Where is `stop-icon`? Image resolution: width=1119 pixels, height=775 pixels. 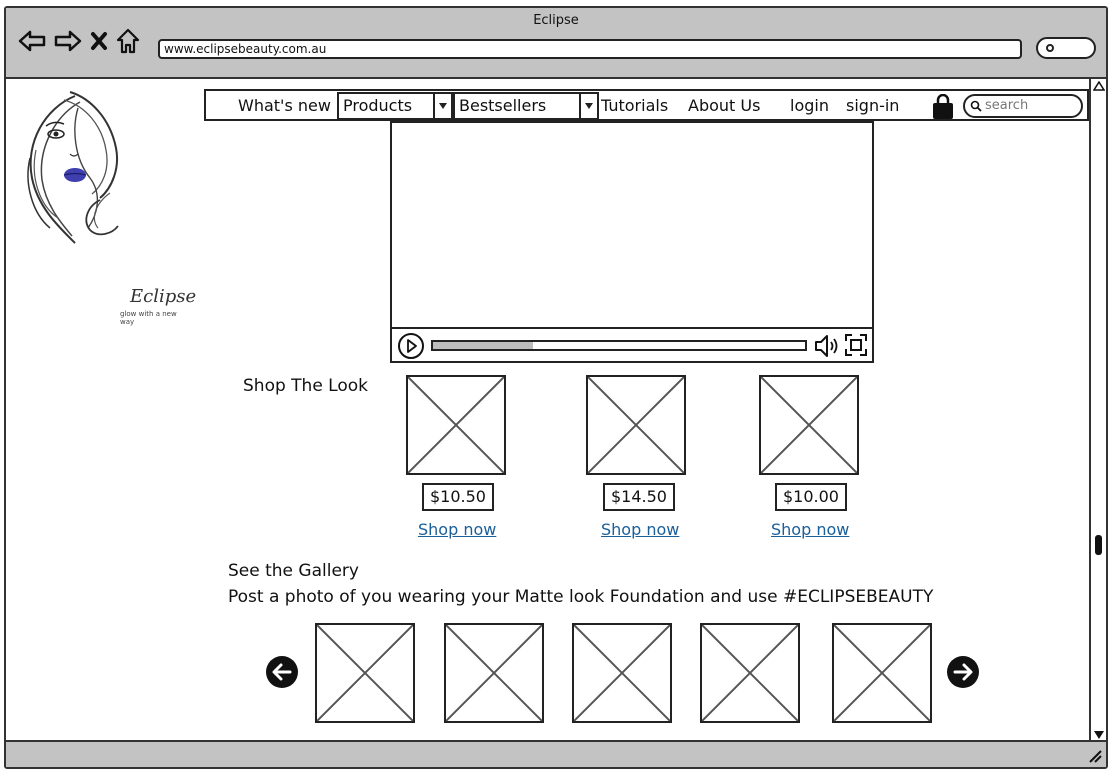 stop-icon is located at coordinates (99, 41).